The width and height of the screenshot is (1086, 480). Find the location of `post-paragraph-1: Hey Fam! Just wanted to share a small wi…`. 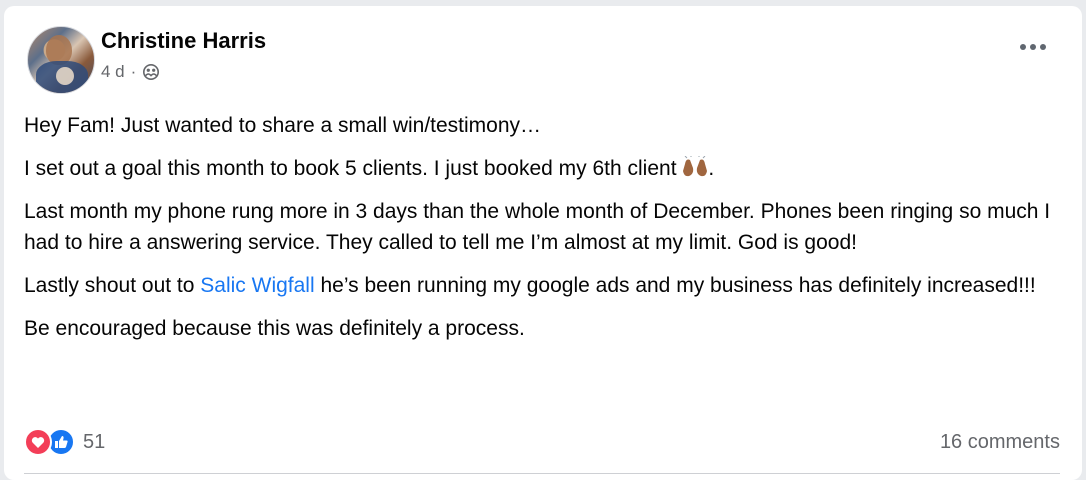

post-paragraph-1: Hey Fam! Just wanted to share a small wi… is located at coordinates (283, 125).